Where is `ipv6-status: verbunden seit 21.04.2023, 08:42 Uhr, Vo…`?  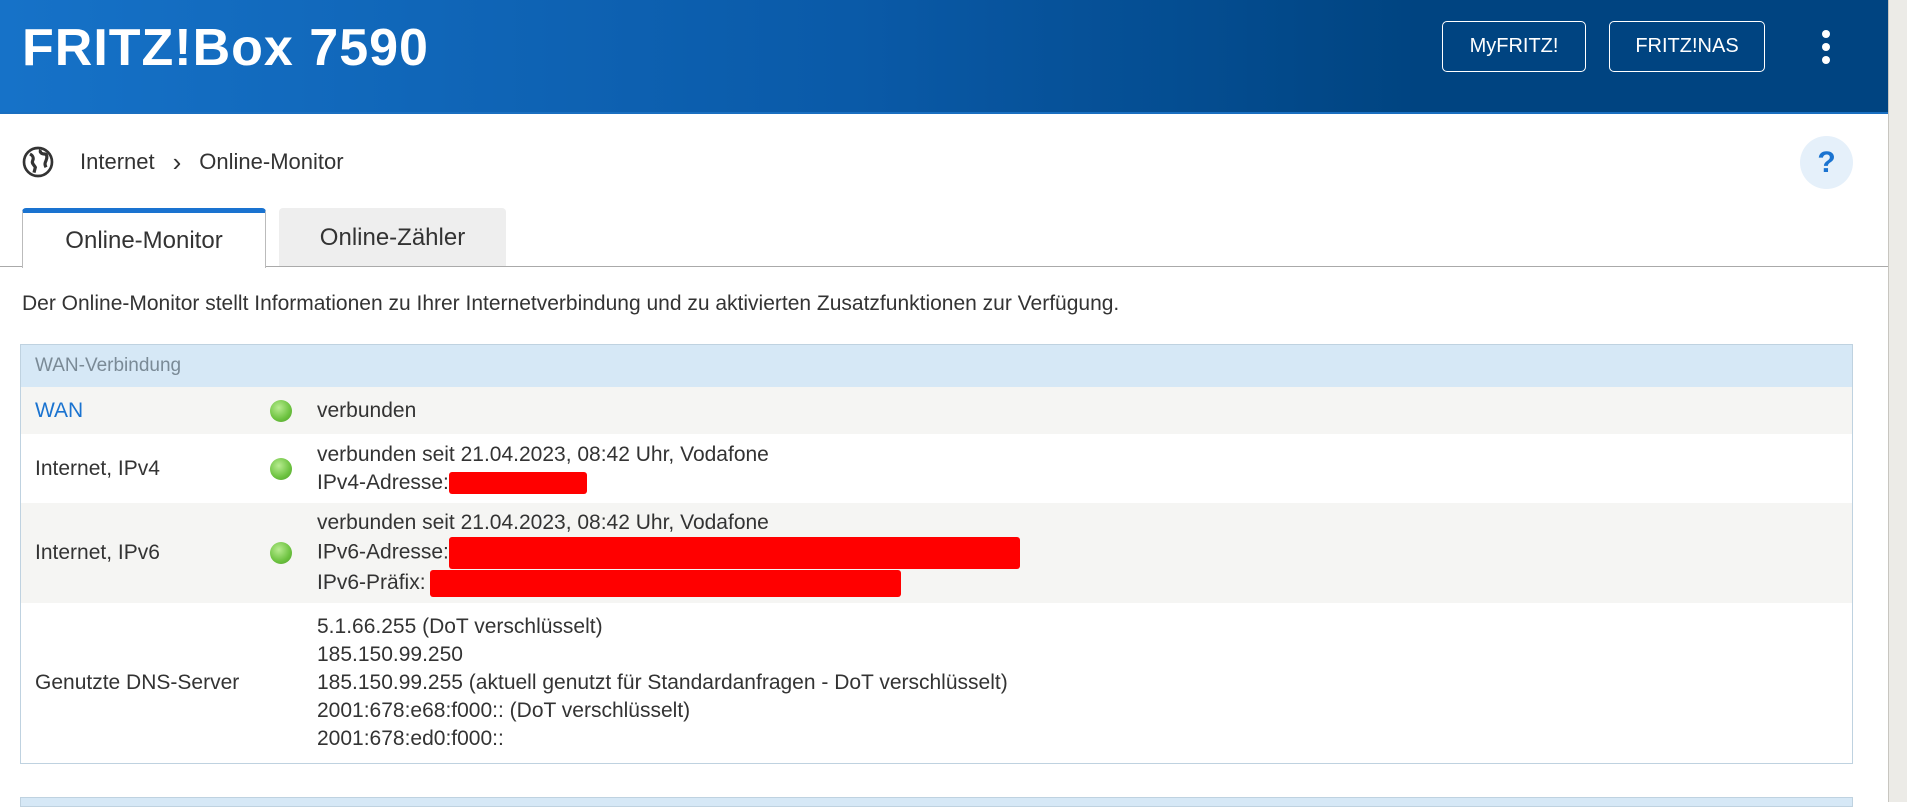
ipv6-status: verbunden seit 21.04.2023, 08:42 Uhr, Vo… is located at coordinates (543, 522).